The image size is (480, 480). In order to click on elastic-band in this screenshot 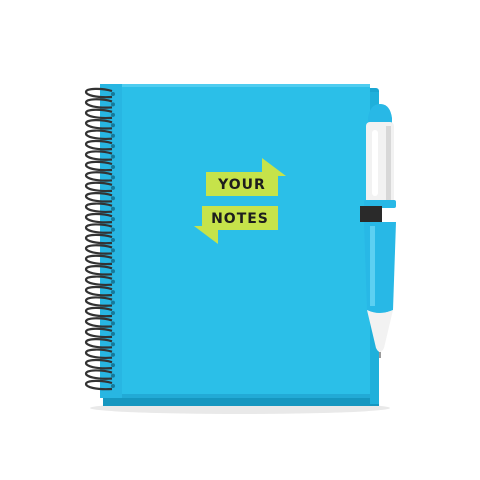, I will do `click(371, 214)`.